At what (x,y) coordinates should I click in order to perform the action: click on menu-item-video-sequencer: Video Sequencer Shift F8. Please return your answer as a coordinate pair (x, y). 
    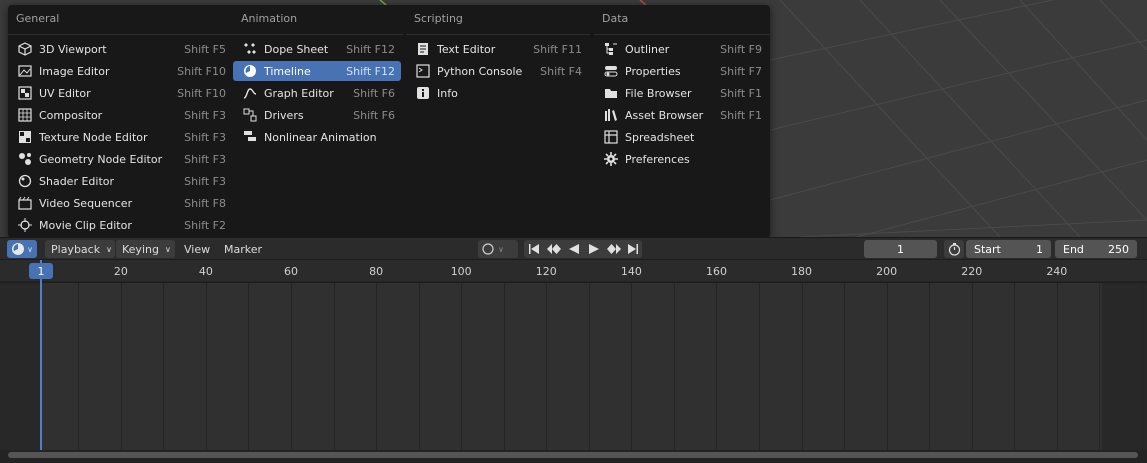
    Looking at the image, I should click on (120, 203).